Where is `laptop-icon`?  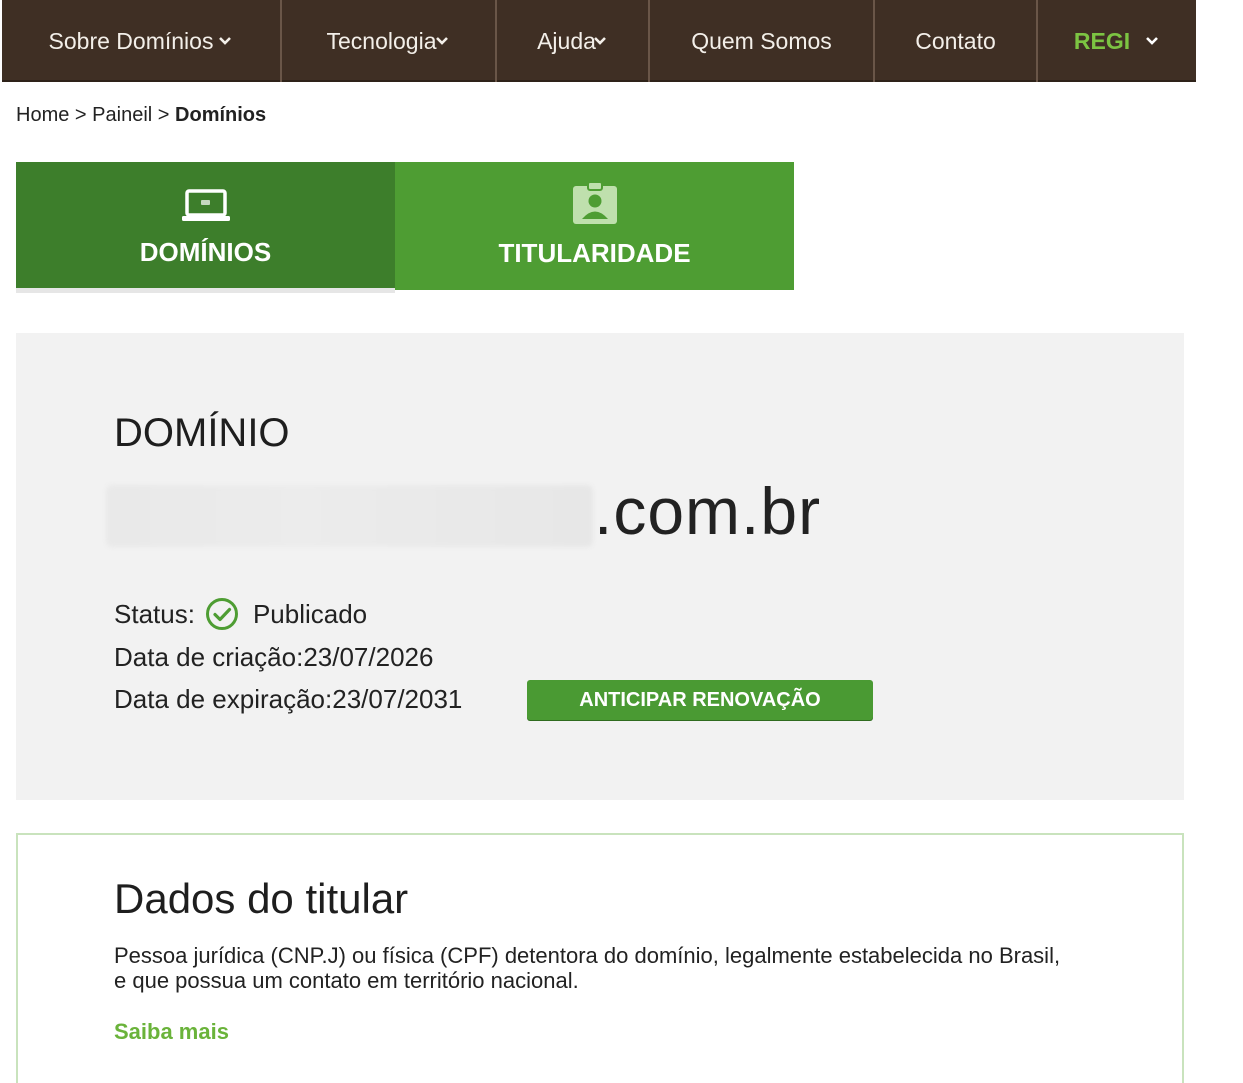 laptop-icon is located at coordinates (205, 204).